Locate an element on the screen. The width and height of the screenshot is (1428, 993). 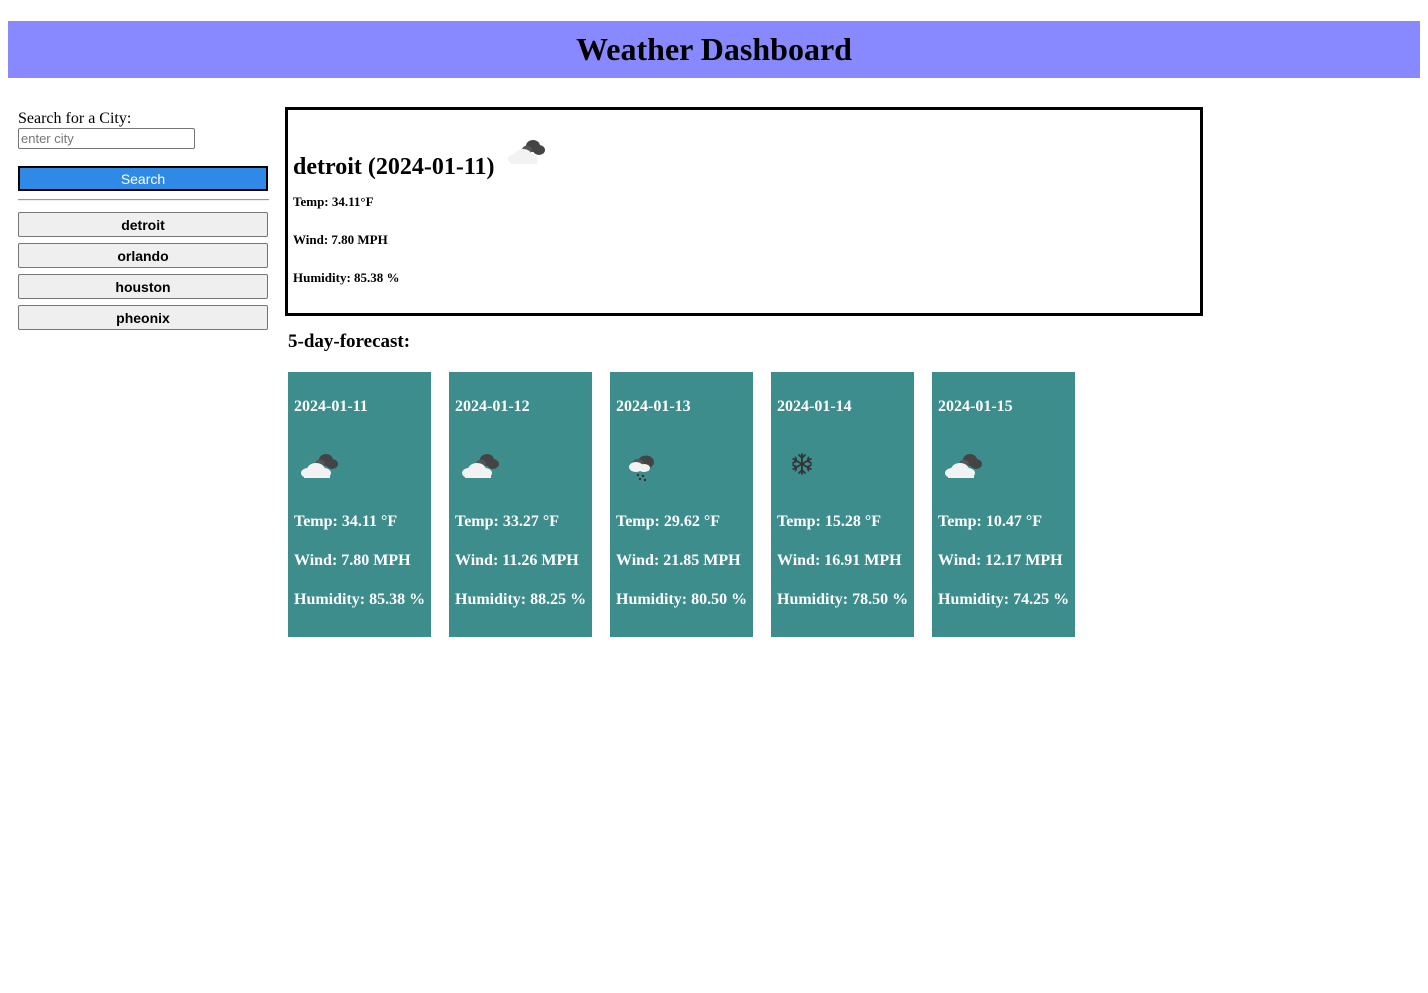
city-search-input is located at coordinates (106, 138).